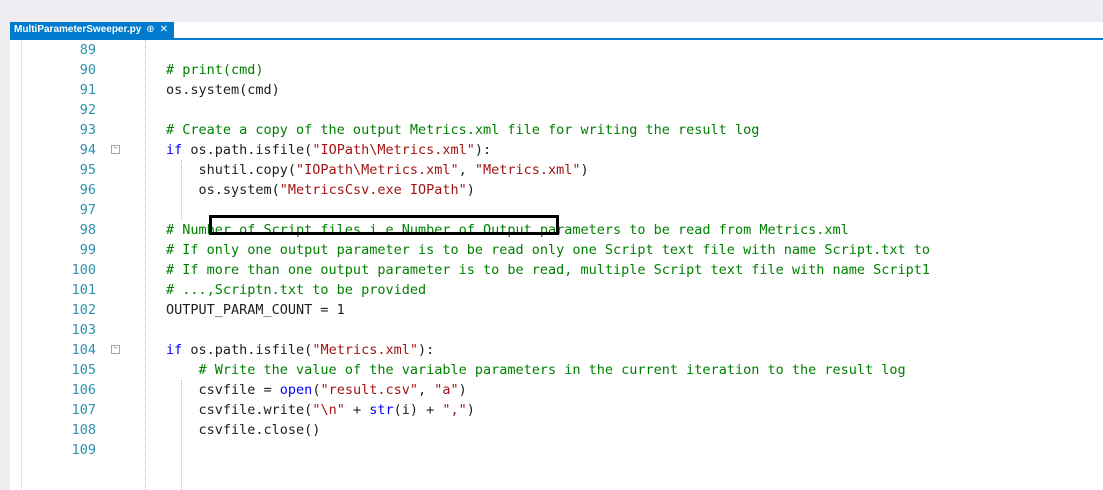 Image resolution: width=1103 pixels, height=490 pixels. Describe the element at coordinates (78, 29) in the screenshot. I see `tab-filename: MultiParameterSweeper.py` at that location.